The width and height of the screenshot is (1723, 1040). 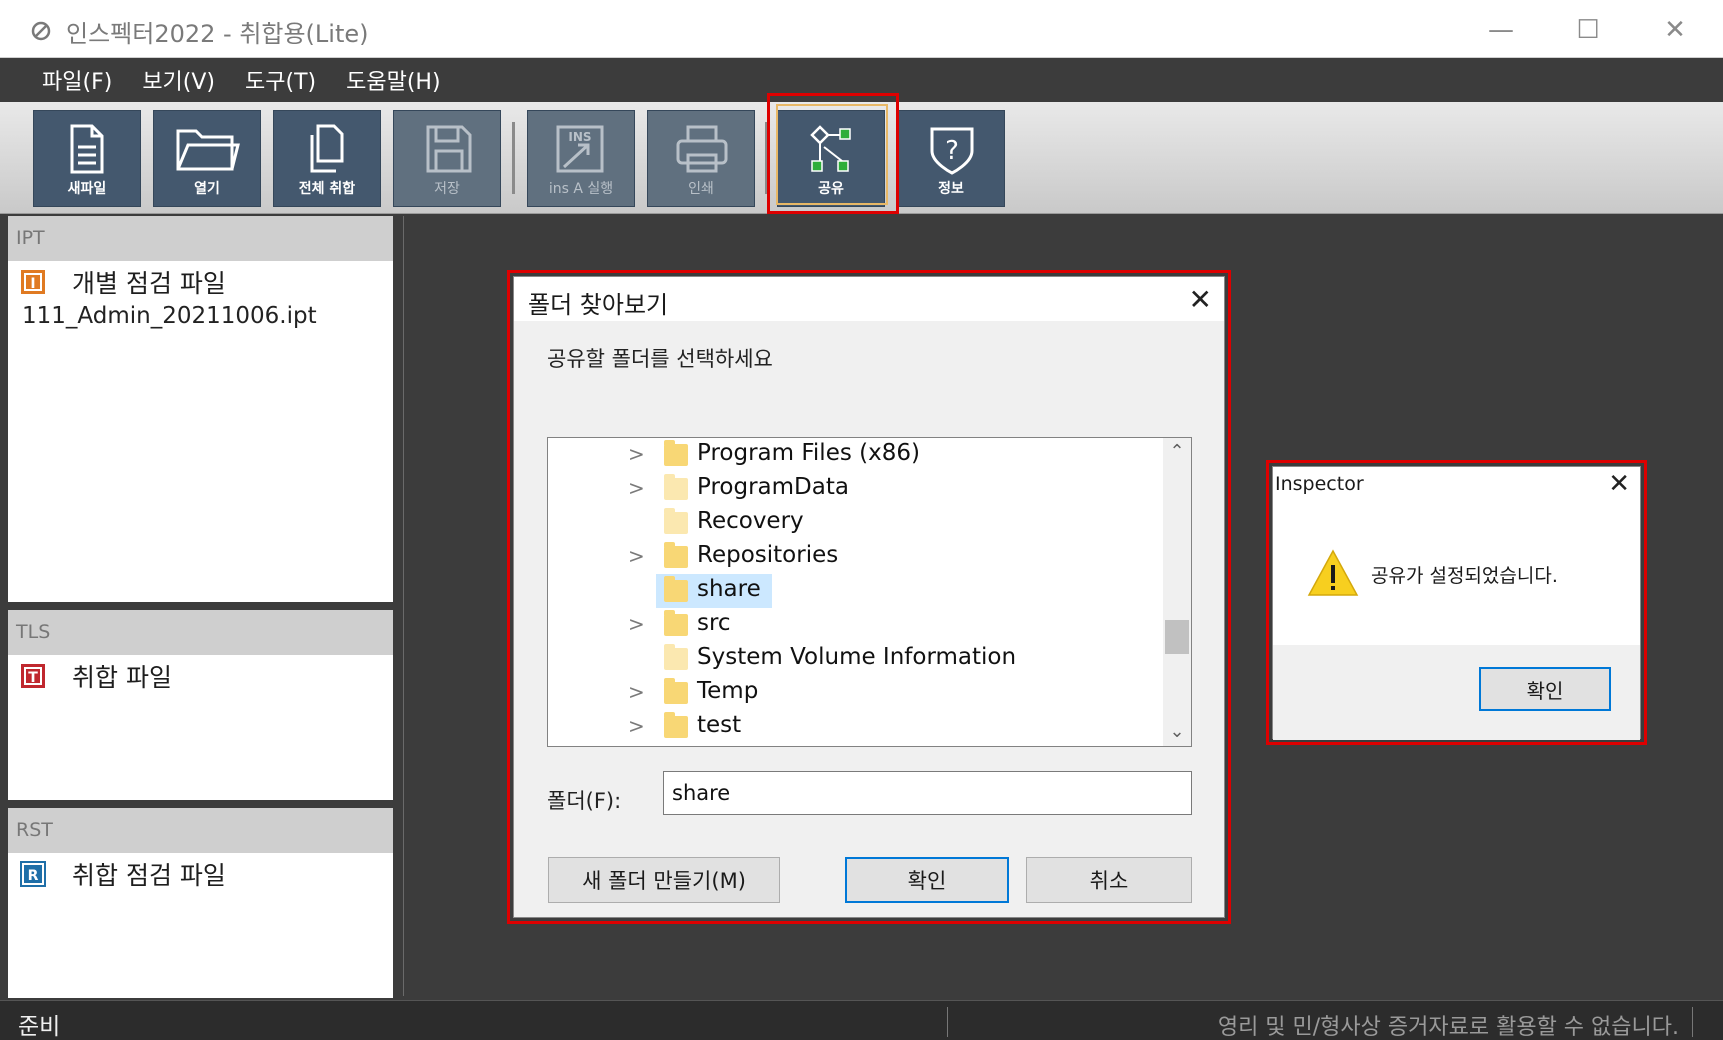 I want to click on ipt-panel: IPT I 개별 점검 파일 111_Admin_20211006.ipt, so click(x=200, y=409).